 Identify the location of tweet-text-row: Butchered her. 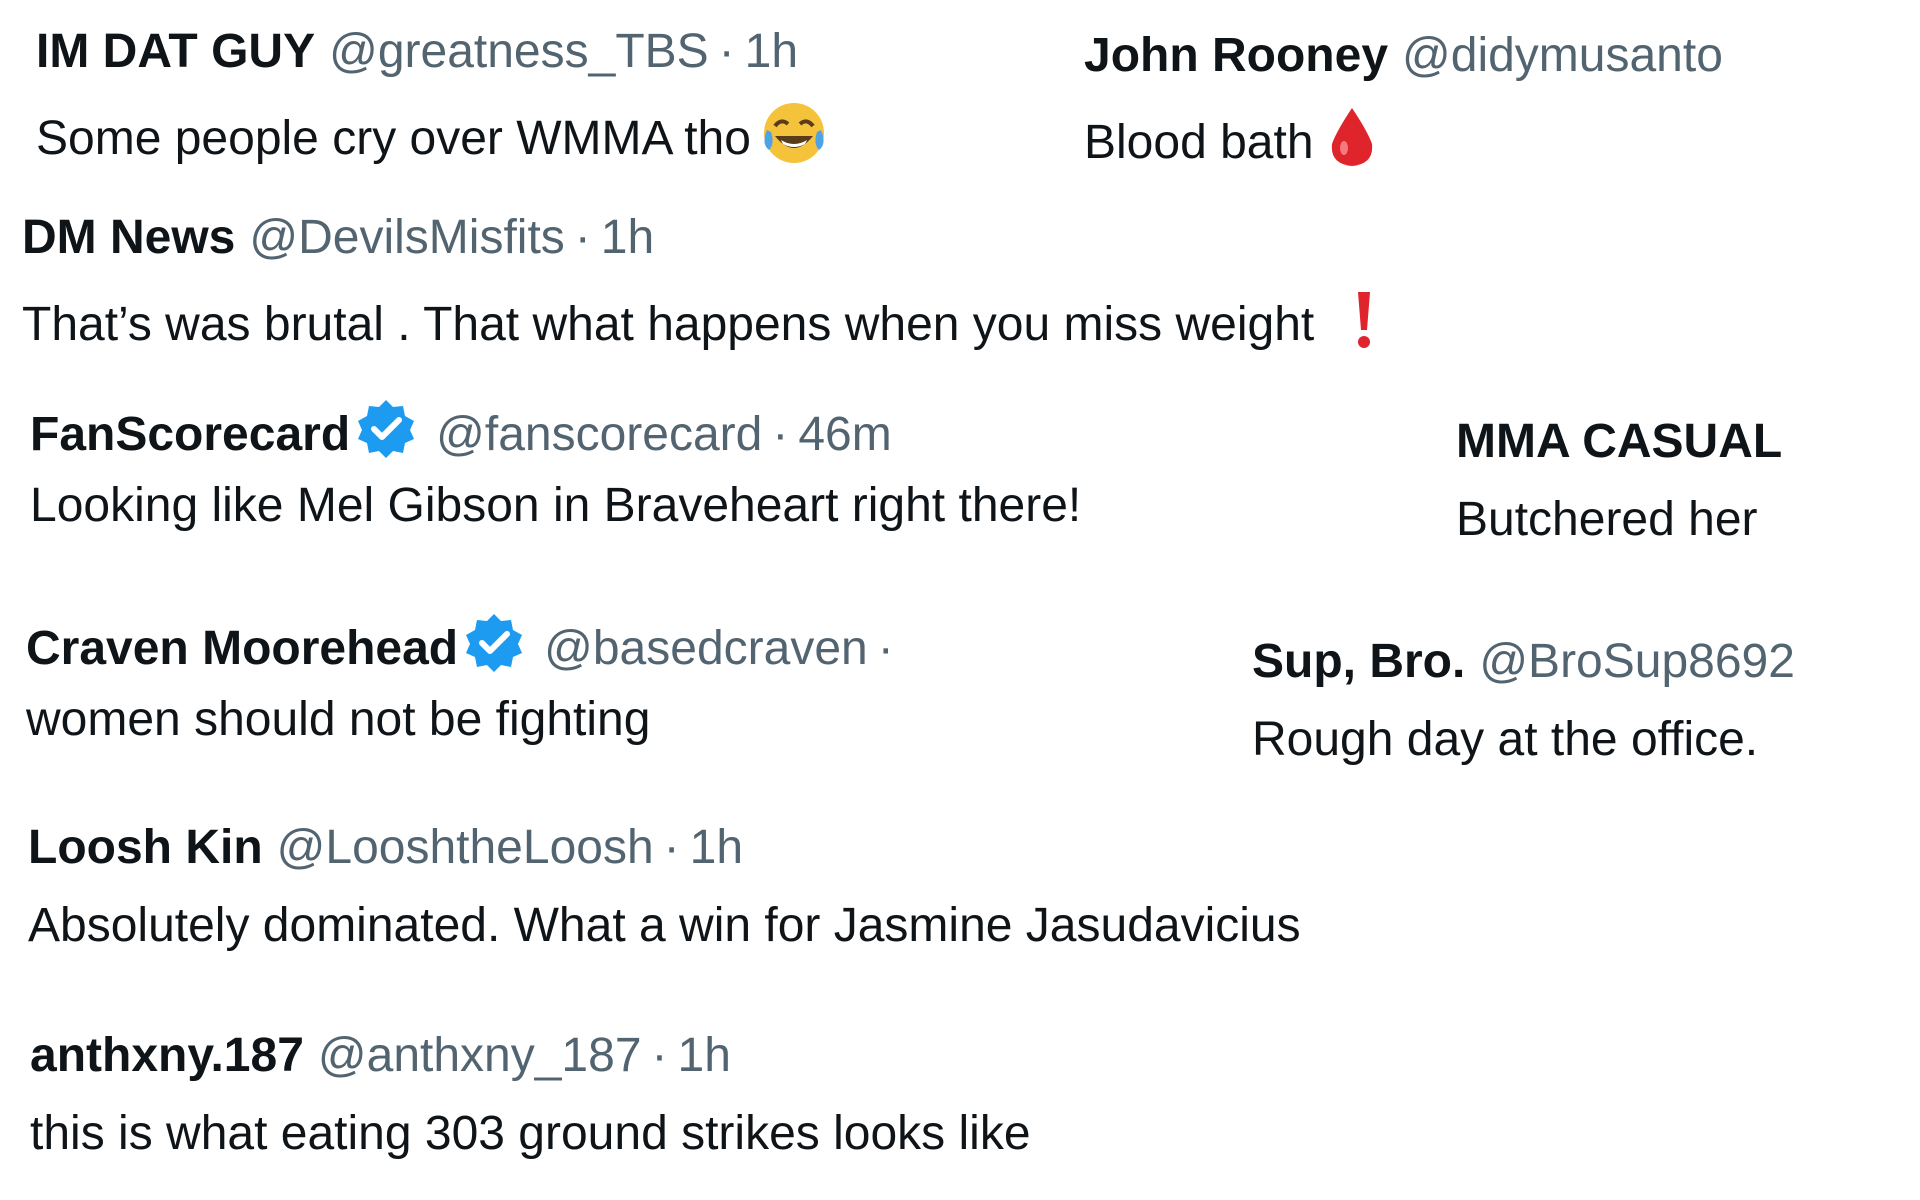
(1619, 520).